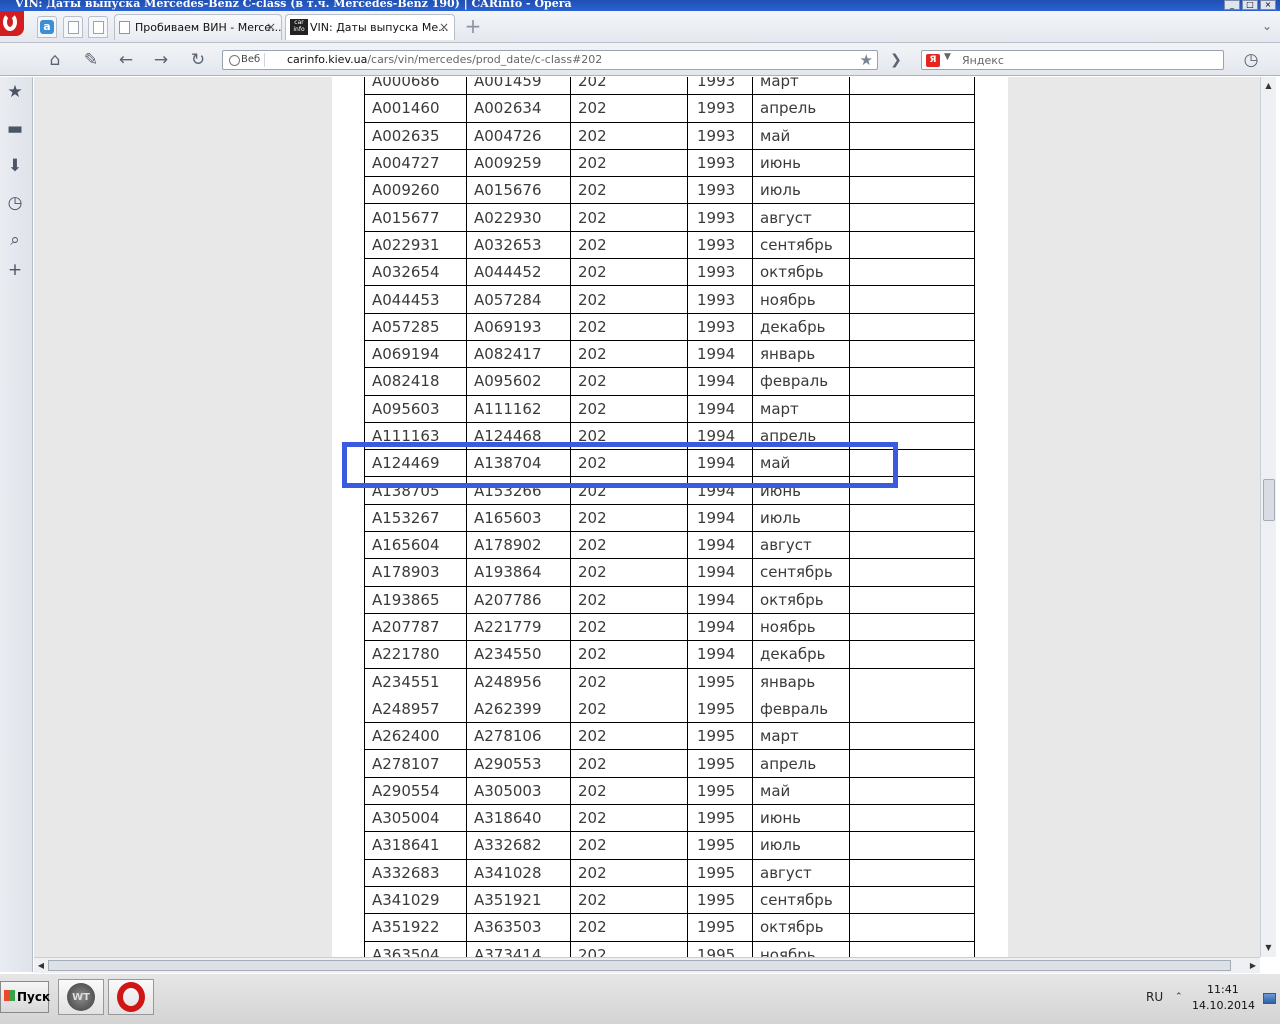  Describe the element at coordinates (933, 60) in the screenshot. I see `yandex-icon: Я` at that location.